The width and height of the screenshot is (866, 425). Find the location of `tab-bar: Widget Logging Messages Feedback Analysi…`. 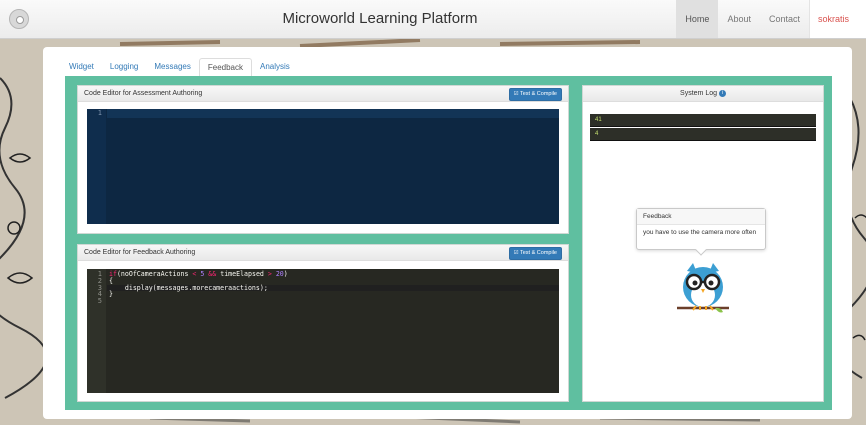

tab-bar: Widget Logging Messages Feedback Analysi… is located at coordinates (179, 68).